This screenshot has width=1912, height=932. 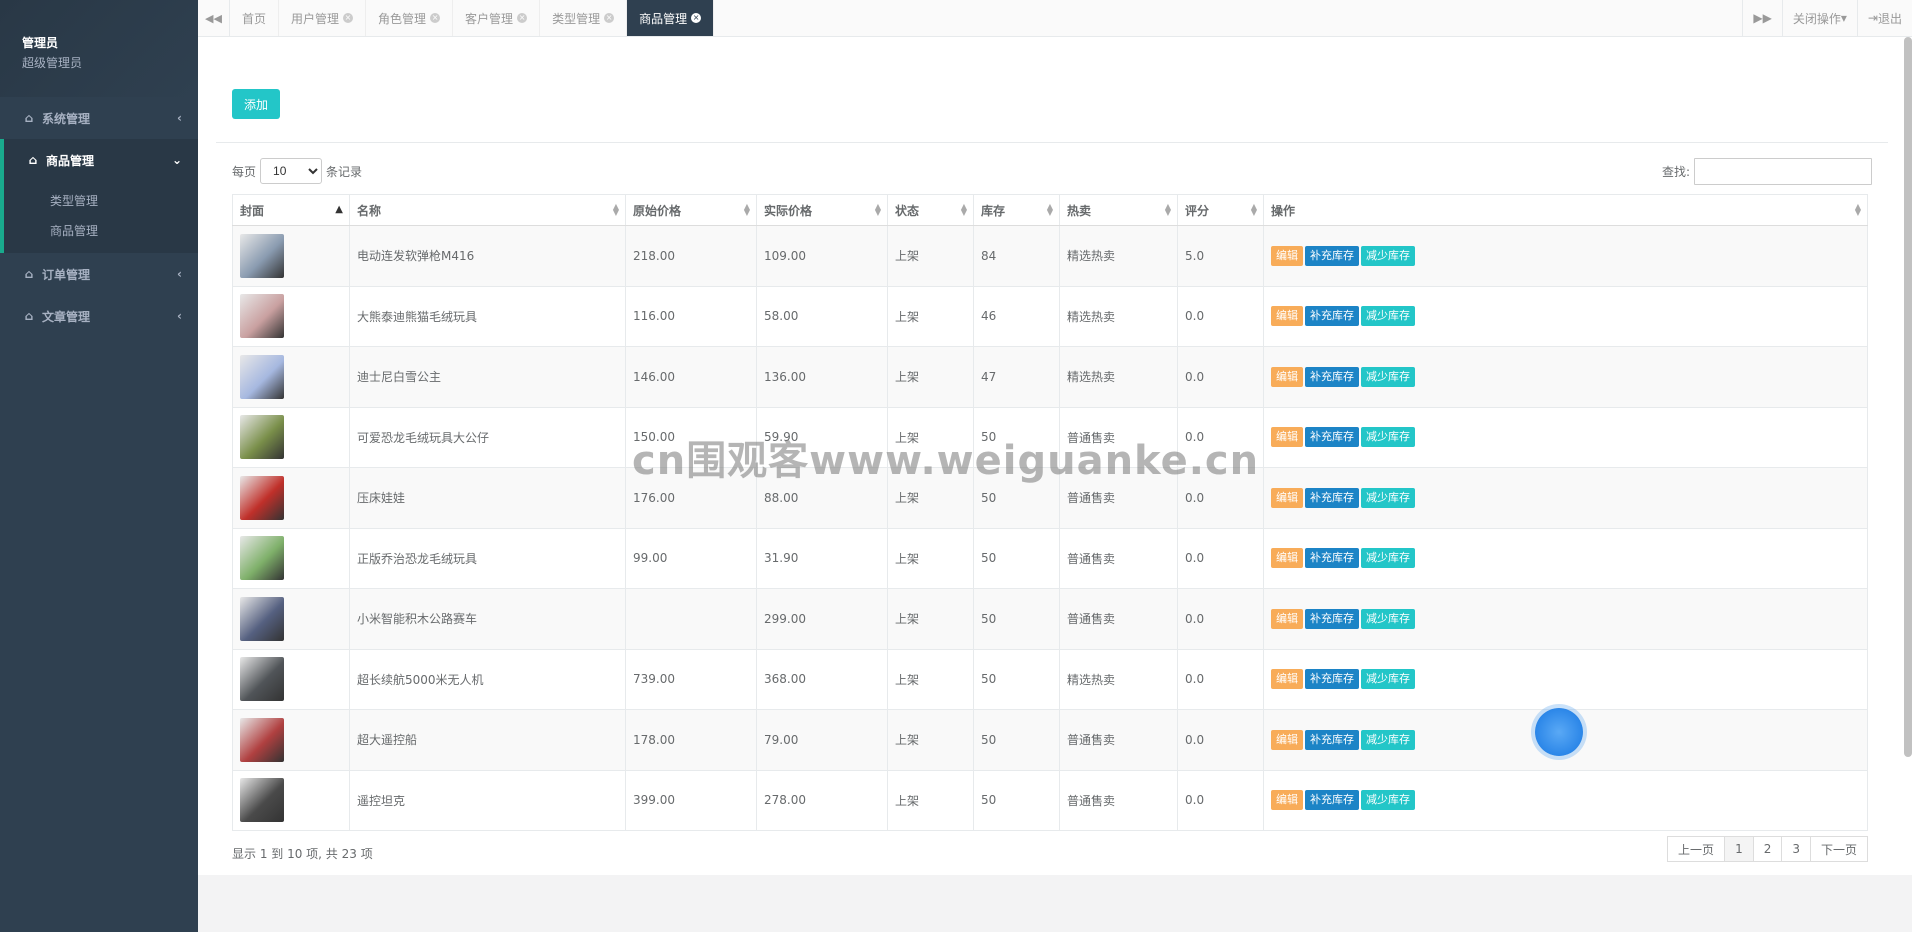 What do you see at coordinates (691, 256) in the screenshot?
I see `cell-orig: 218.00` at bounding box center [691, 256].